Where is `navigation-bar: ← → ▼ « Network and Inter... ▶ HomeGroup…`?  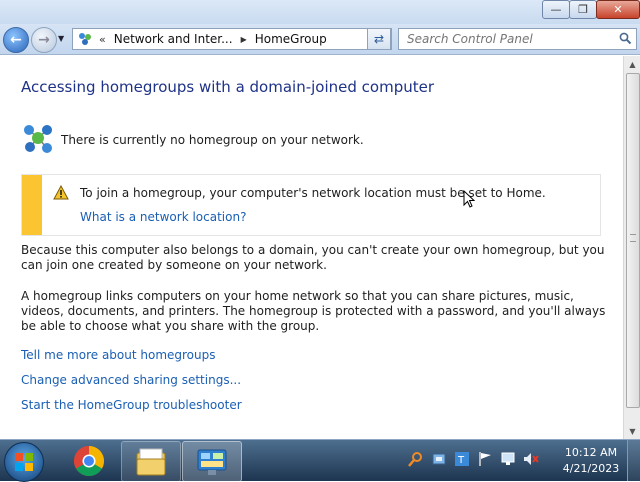 navigation-bar: ← → ▼ « Network and Inter... ▶ HomeGroup… is located at coordinates (320, 39).